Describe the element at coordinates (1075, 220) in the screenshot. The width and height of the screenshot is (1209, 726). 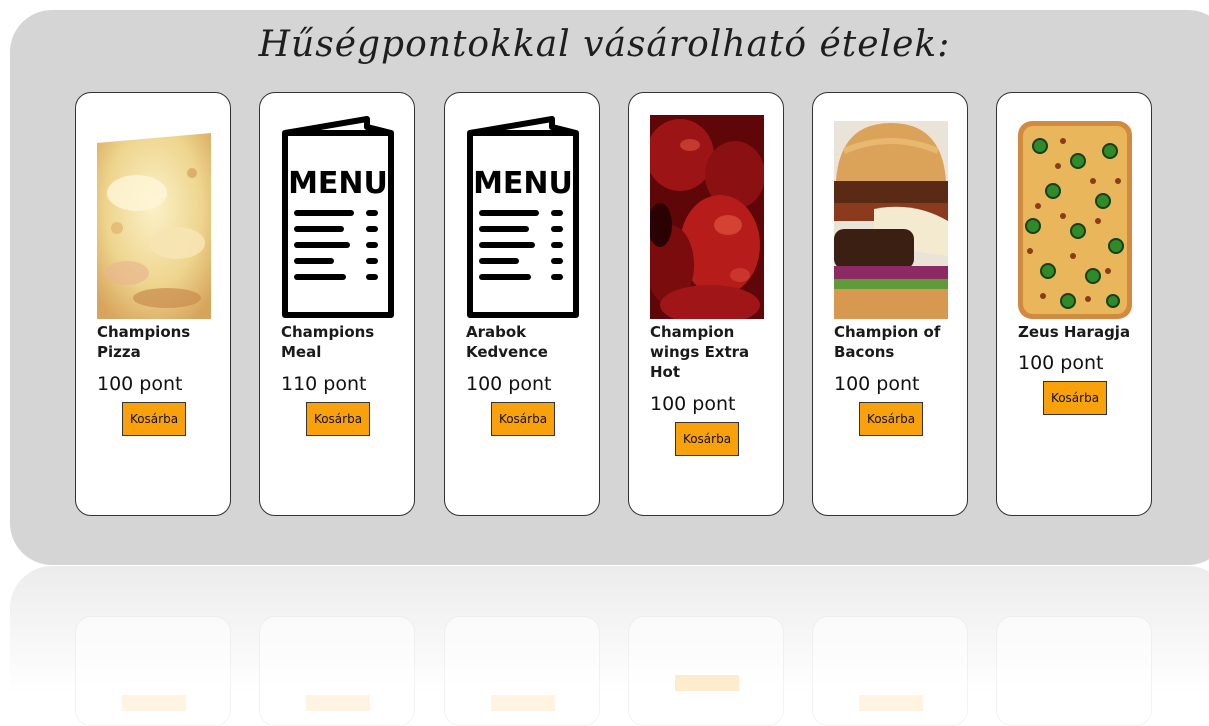
I see `jalapeno-pizza-image` at that location.